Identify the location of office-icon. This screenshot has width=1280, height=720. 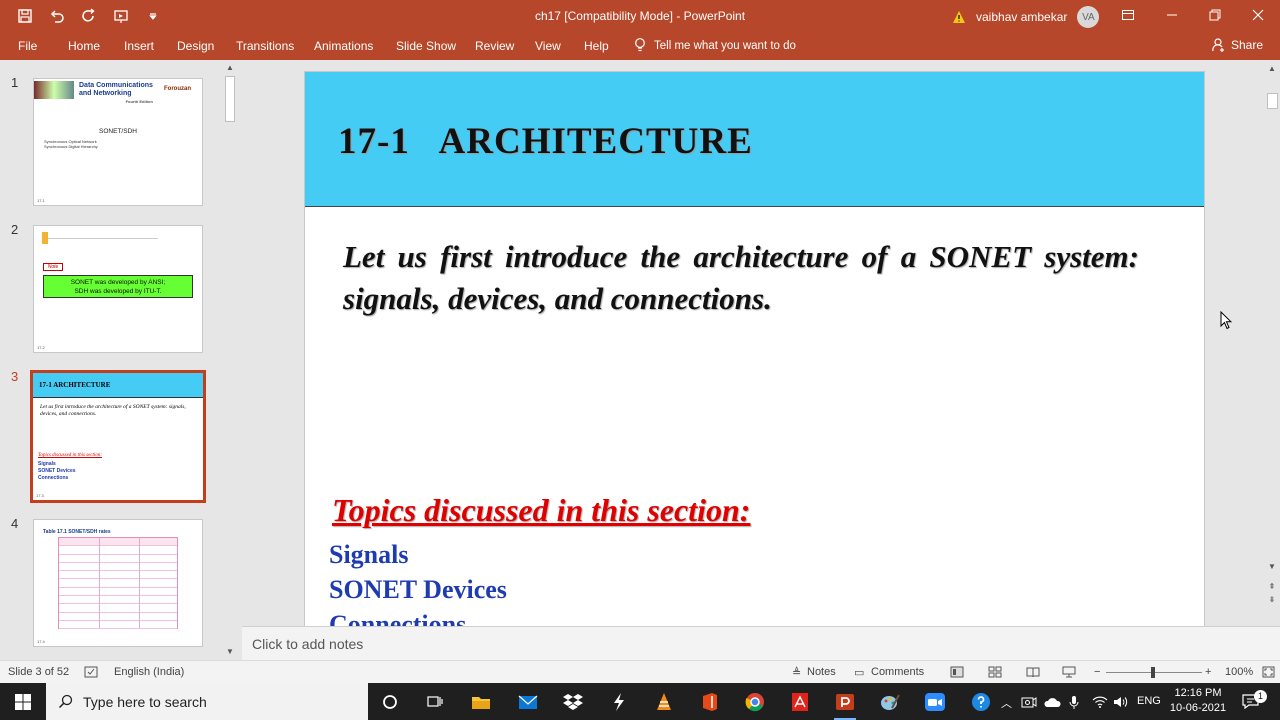
(710, 702).